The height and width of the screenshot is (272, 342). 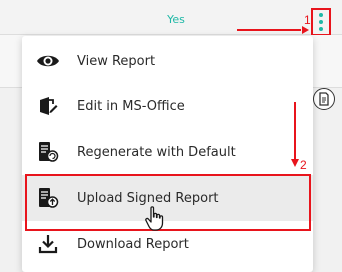 I want to click on upload-signed-icon, so click(x=48, y=198).